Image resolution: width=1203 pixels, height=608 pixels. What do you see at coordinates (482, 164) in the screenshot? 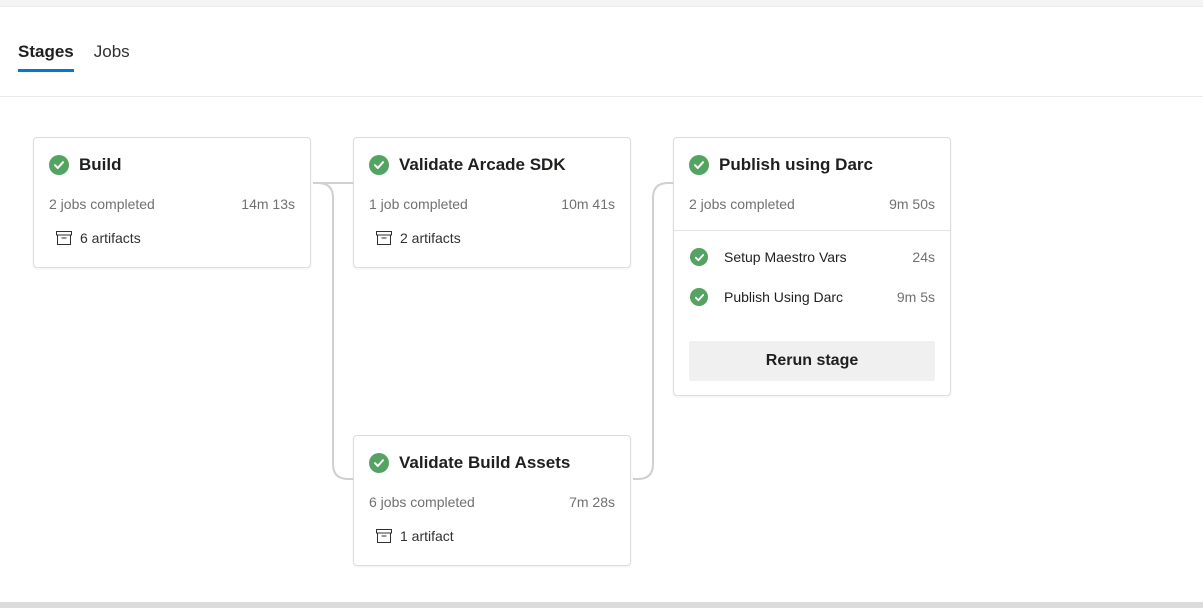
I see `stage-name: Validate Arcade SDK` at bounding box center [482, 164].